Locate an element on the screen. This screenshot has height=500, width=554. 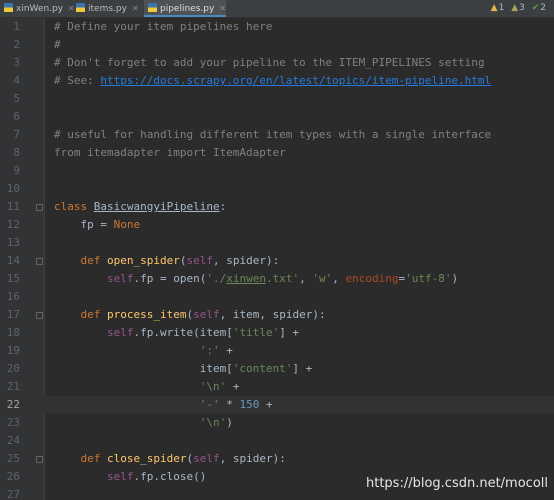
watermark-text: https://blog.csdn.net/mocoll is located at coordinates (457, 483).